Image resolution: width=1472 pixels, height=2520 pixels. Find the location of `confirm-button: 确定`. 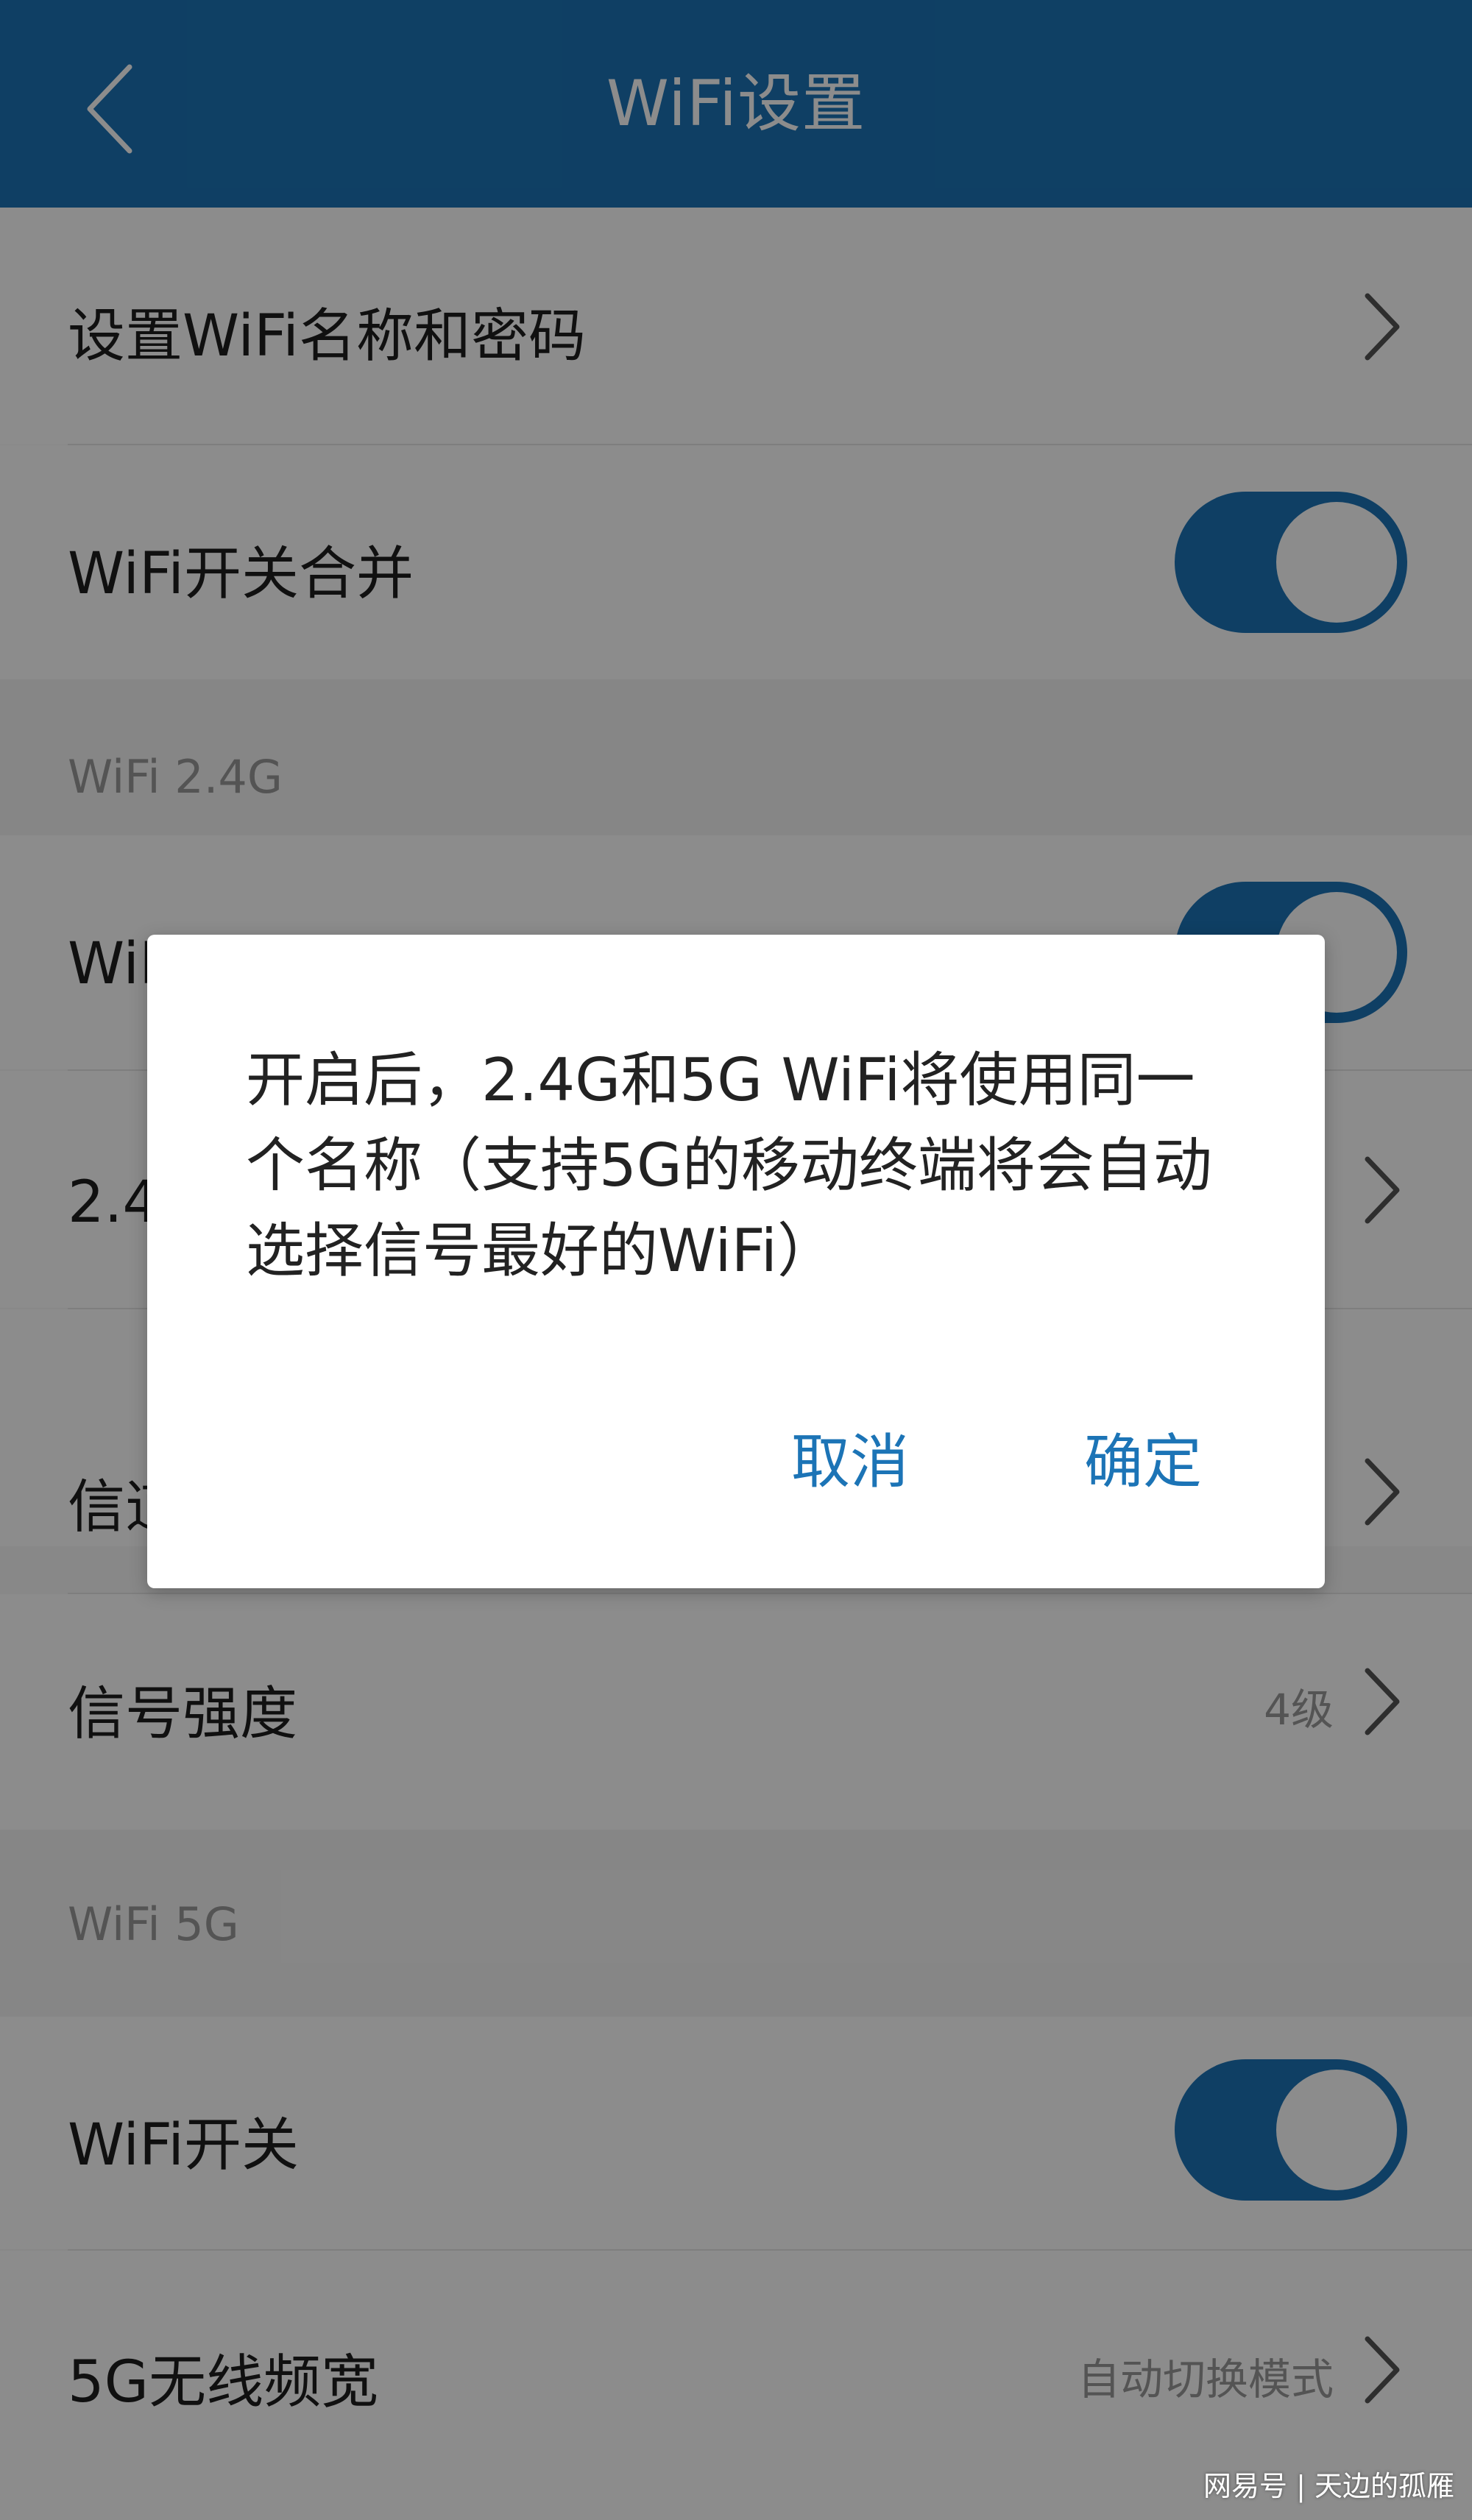

confirm-button: 确定 is located at coordinates (1143, 1458).